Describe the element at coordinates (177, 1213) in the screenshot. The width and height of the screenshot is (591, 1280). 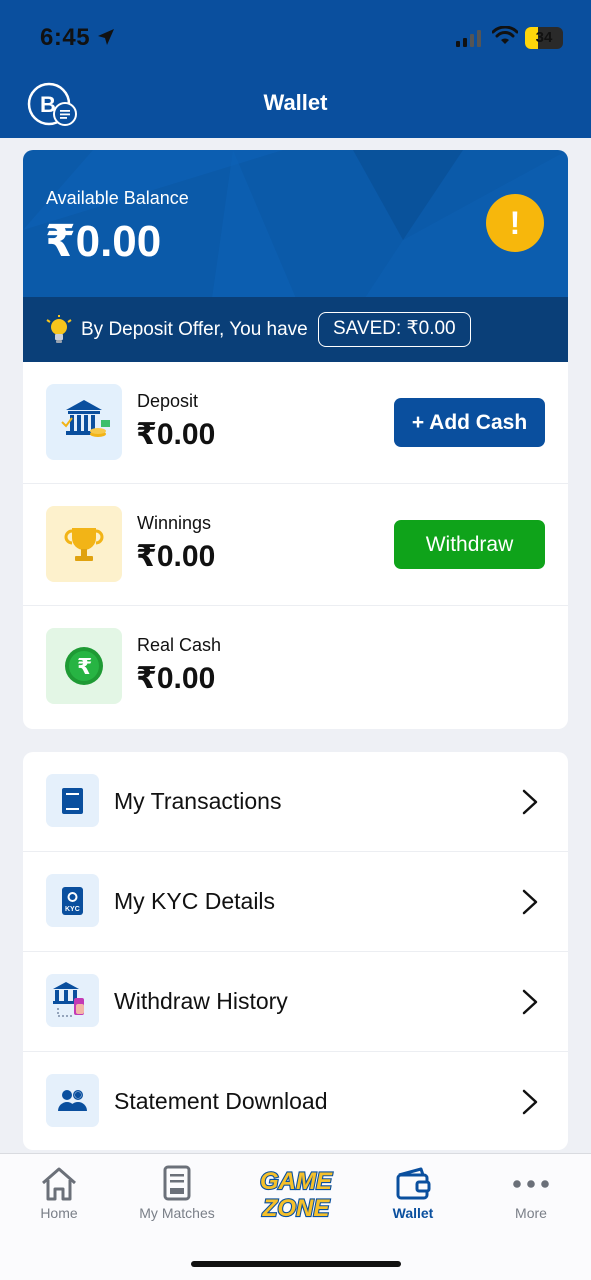
I see `nav-label-my-matches: My Matches` at that location.